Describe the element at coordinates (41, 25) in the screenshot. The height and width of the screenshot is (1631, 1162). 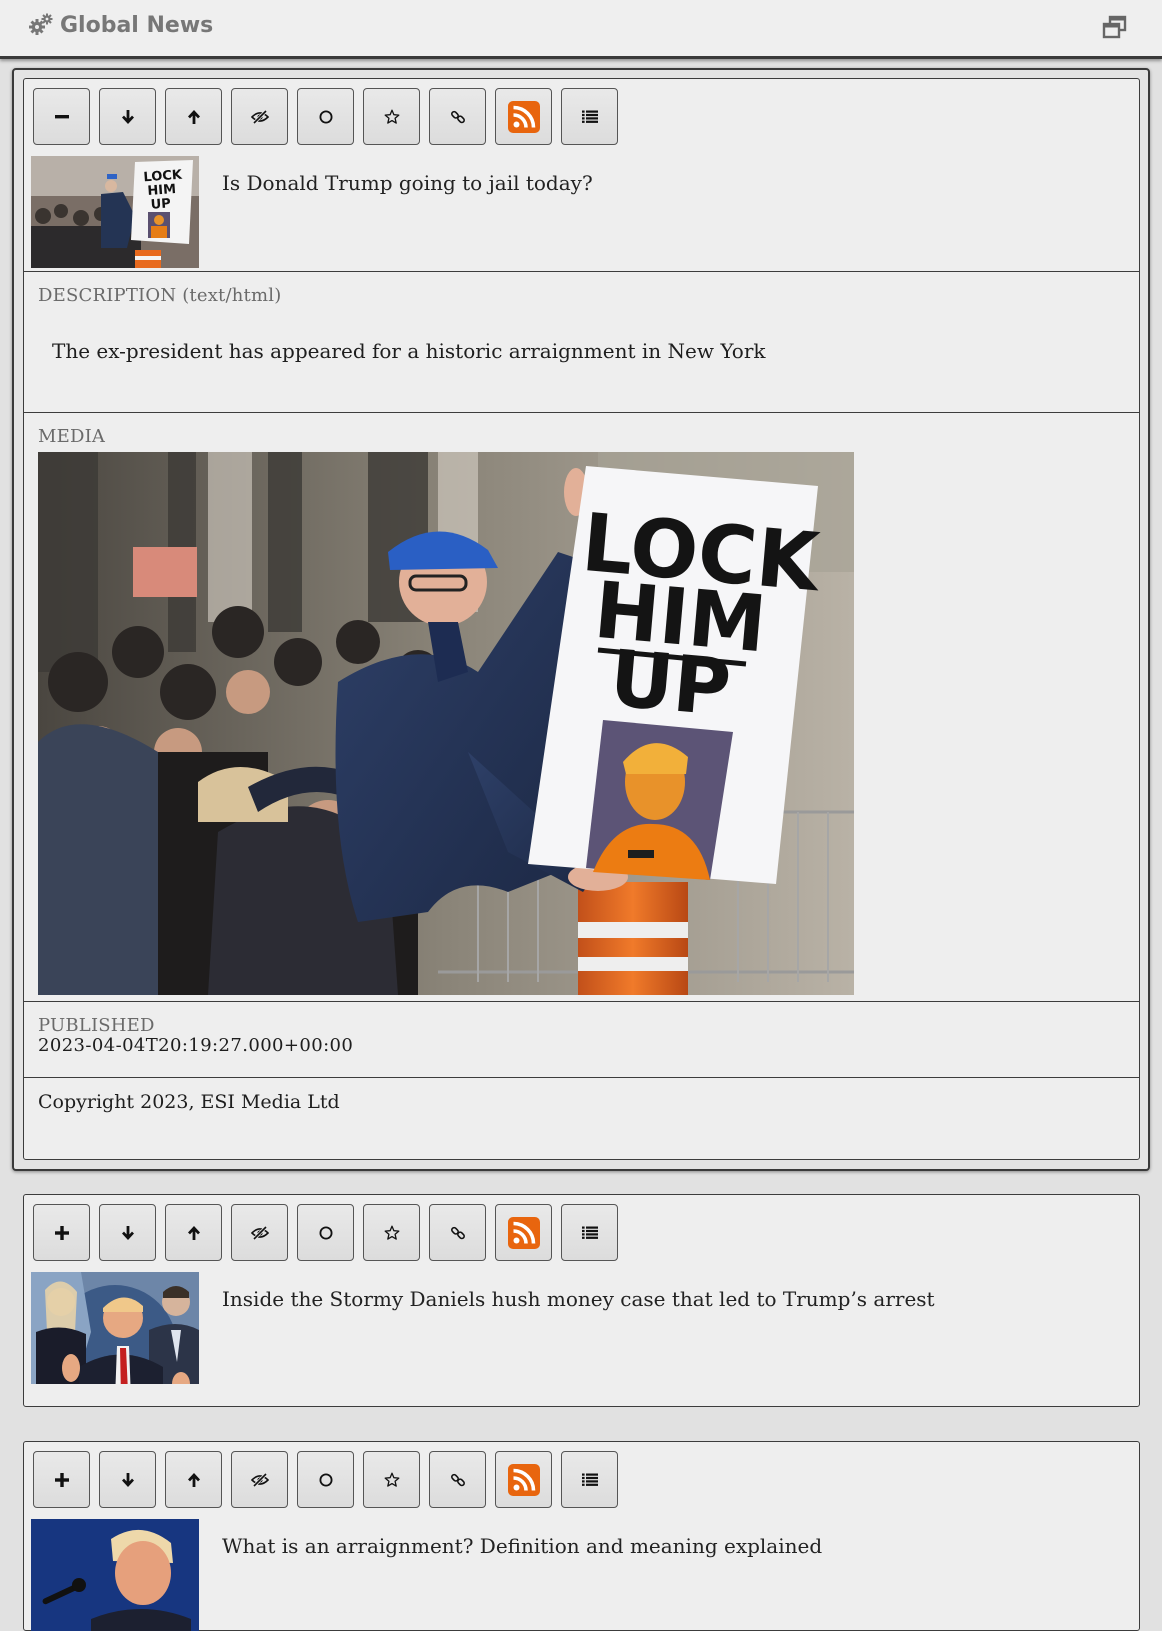
I see `gears-icon` at that location.